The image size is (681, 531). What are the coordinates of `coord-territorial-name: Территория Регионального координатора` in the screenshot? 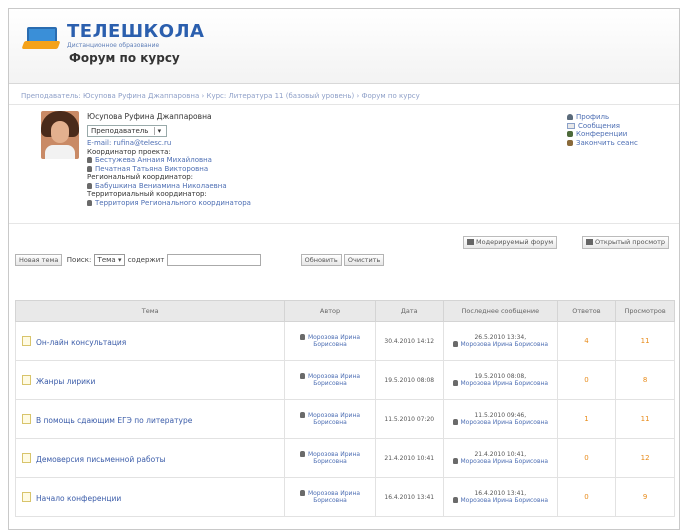 It's located at (173, 202).